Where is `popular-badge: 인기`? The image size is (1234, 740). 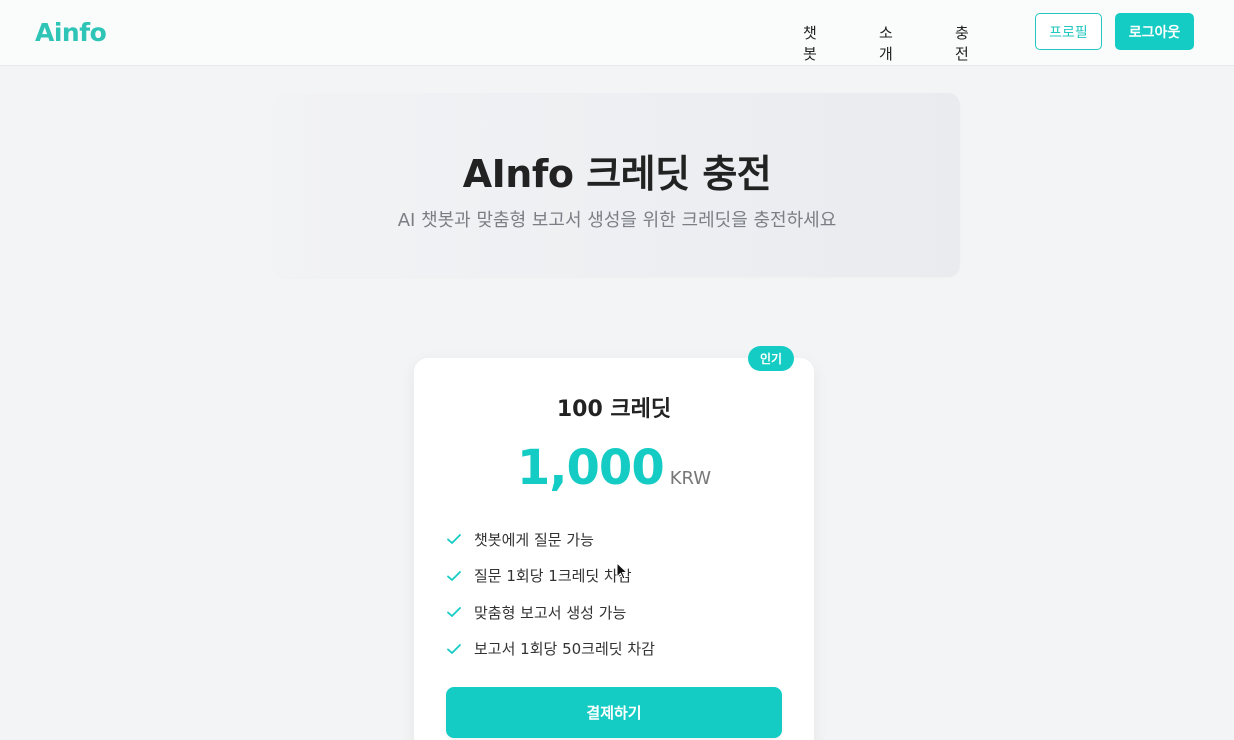 popular-badge: 인기 is located at coordinates (771, 358).